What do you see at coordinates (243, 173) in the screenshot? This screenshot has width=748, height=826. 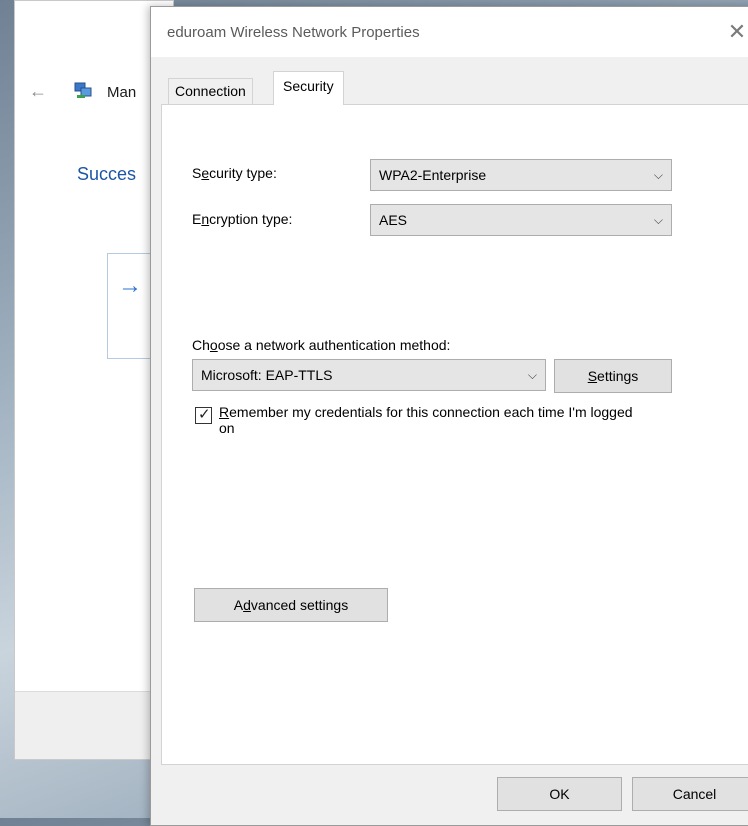 I see `security-type-label-post: curity type:` at bounding box center [243, 173].